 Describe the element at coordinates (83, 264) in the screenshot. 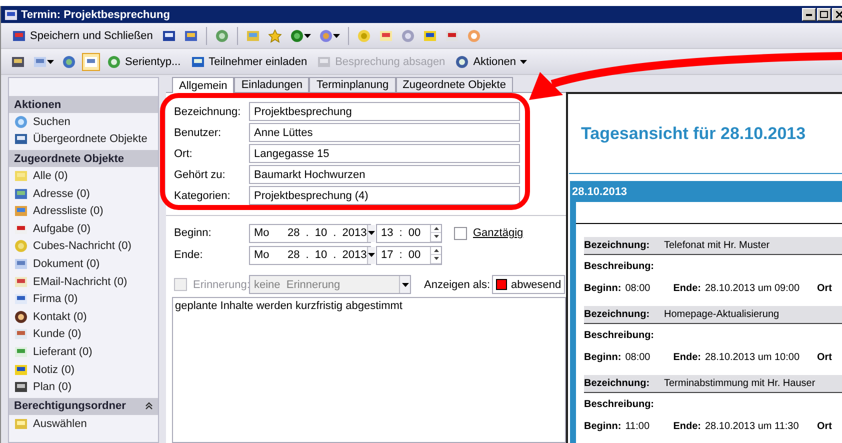

I see `sidebar-item: Dokument (0)` at that location.